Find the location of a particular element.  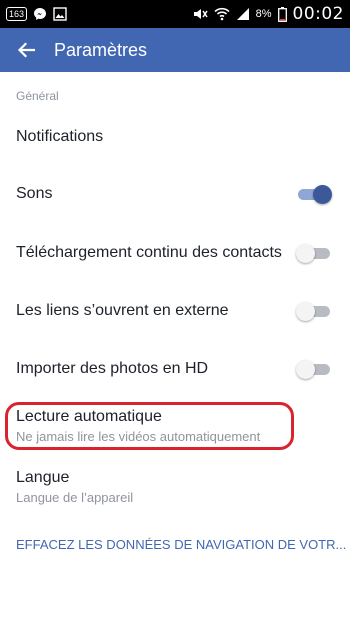

status-bar-right: 8% 00:02 is located at coordinates (268, 14).